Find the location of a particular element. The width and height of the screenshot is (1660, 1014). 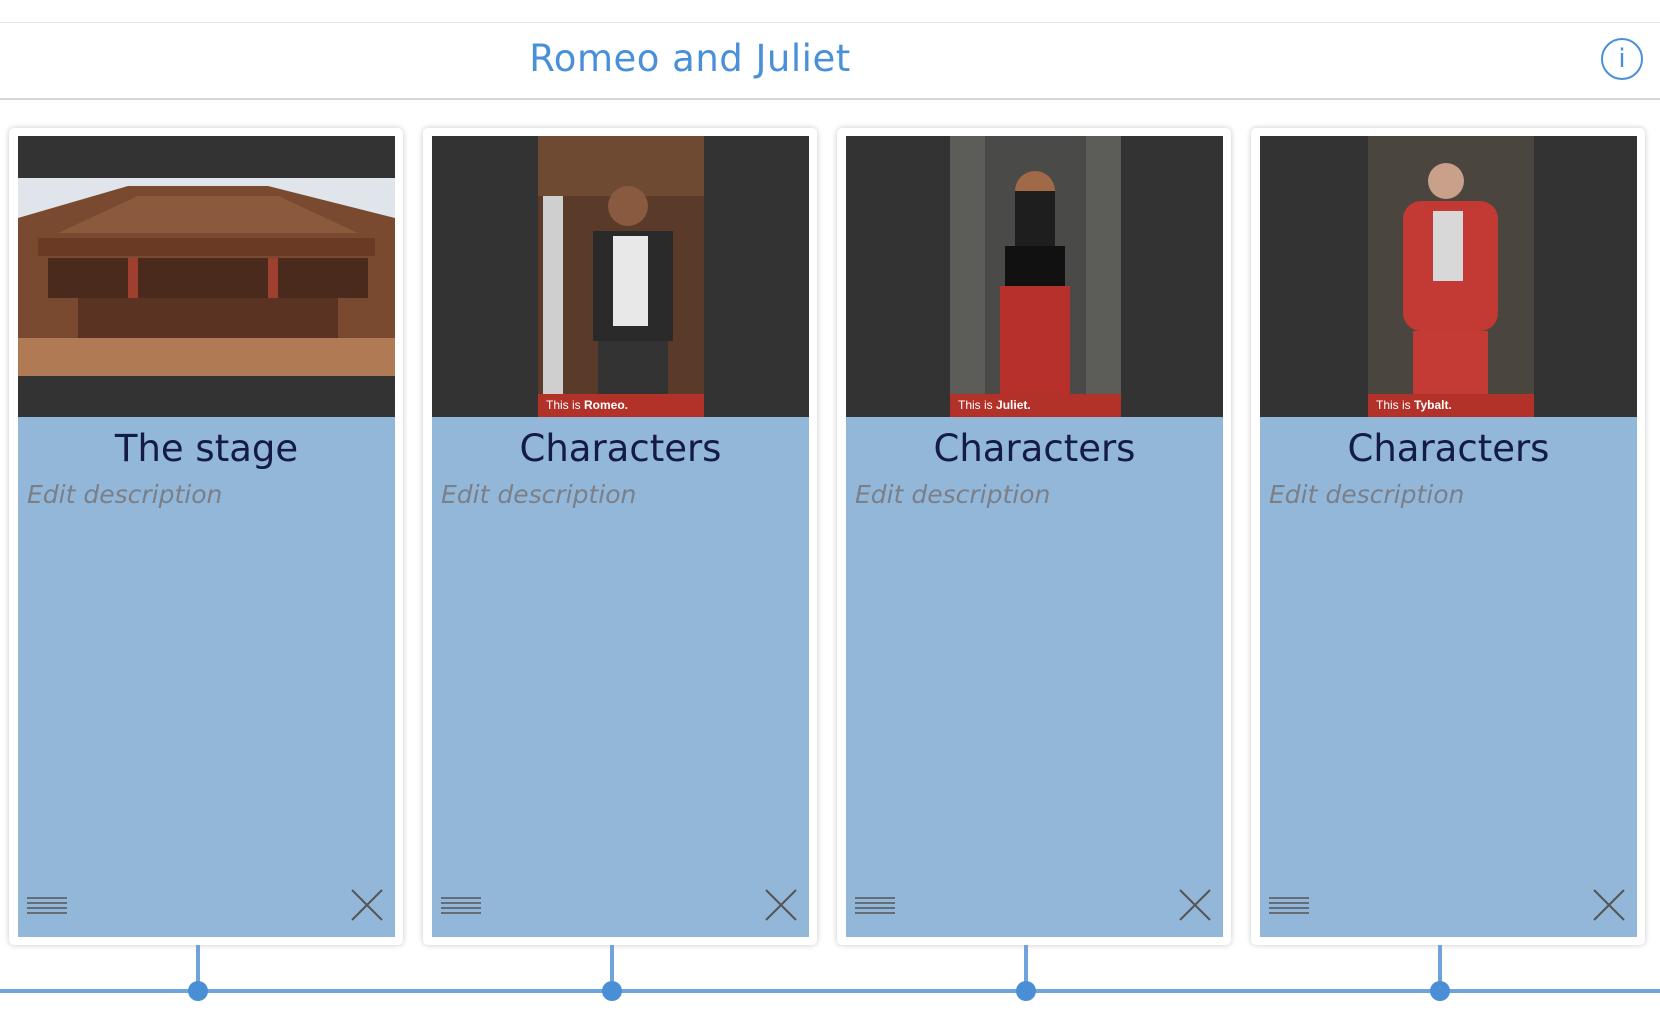

card-image-romeo: This is Romeo. is located at coordinates (620, 276).